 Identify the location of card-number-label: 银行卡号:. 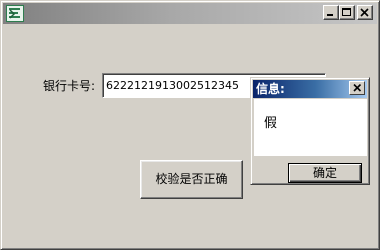
(69, 86).